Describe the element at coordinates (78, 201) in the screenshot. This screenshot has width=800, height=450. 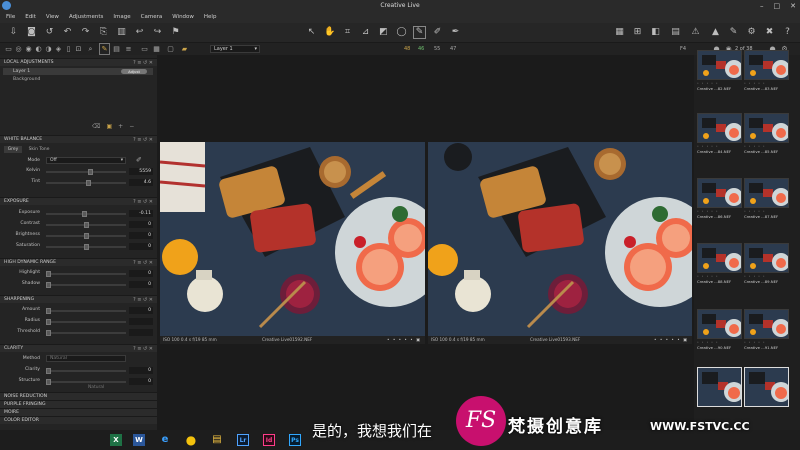
I see `section-exposure: EXPOSURE ? ≡ ↺ ✕` at that location.